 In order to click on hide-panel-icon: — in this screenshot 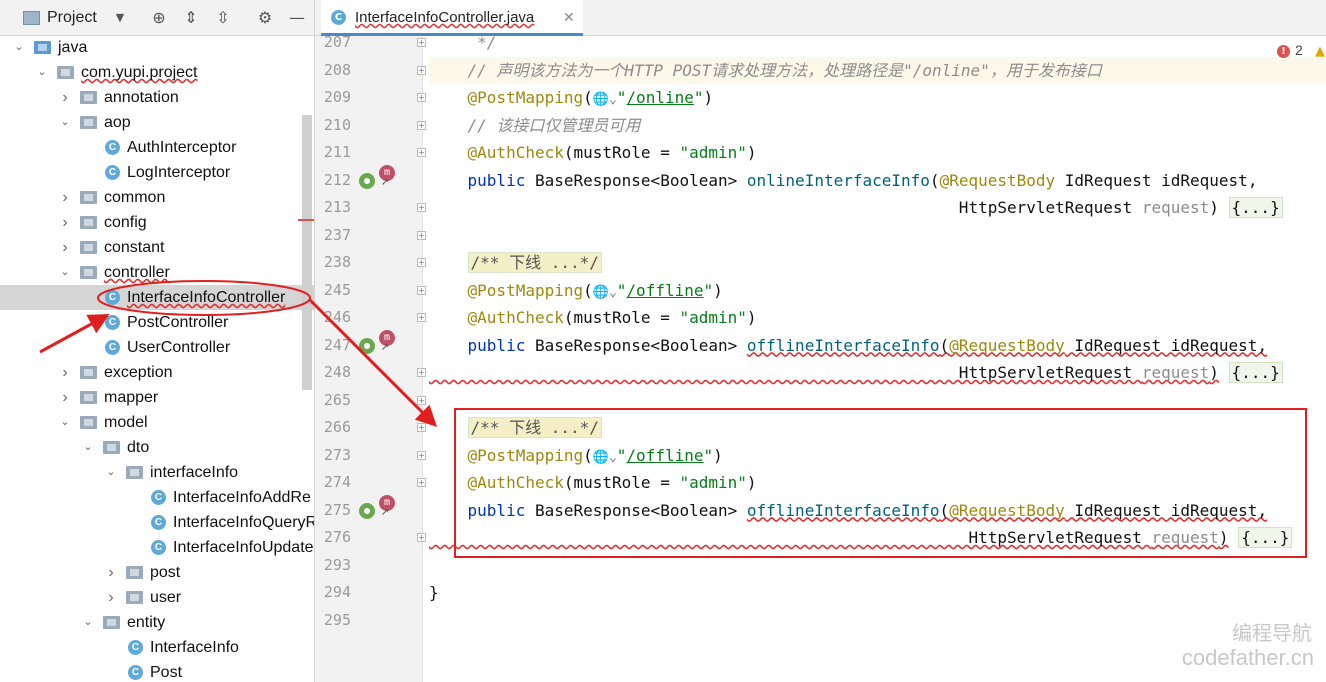, I will do `click(297, 18)`.